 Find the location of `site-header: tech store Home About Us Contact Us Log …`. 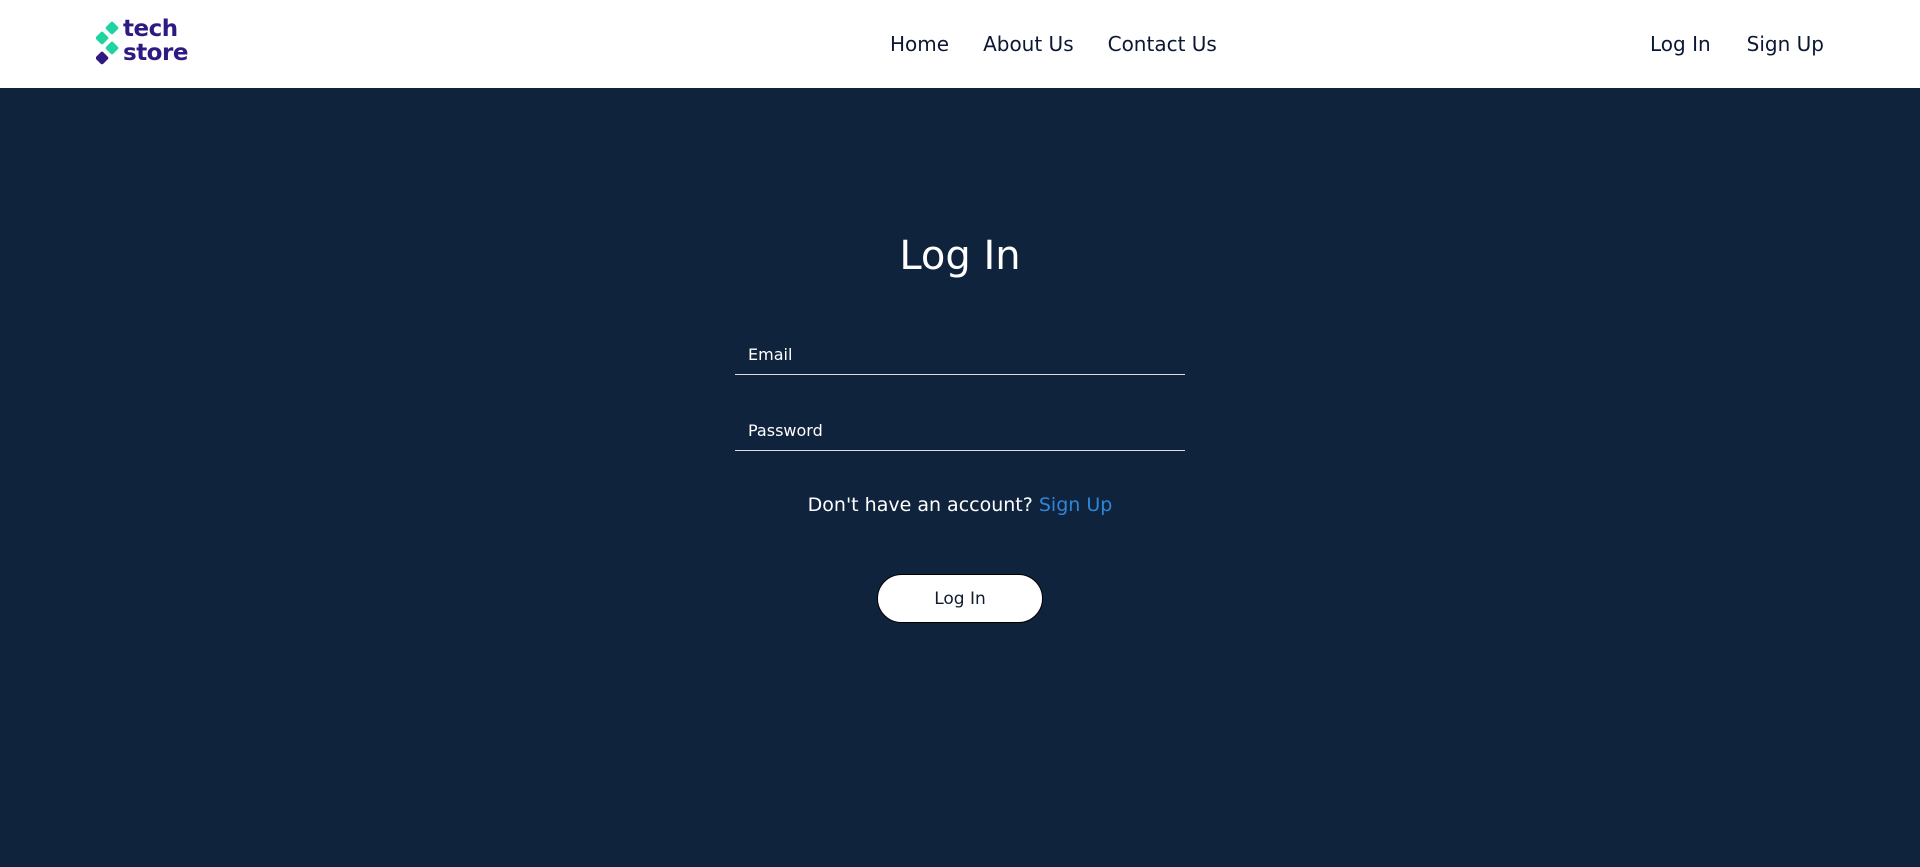

site-header: tech store Home About Us Contact Us Log … is located at coordinates (960, 44).